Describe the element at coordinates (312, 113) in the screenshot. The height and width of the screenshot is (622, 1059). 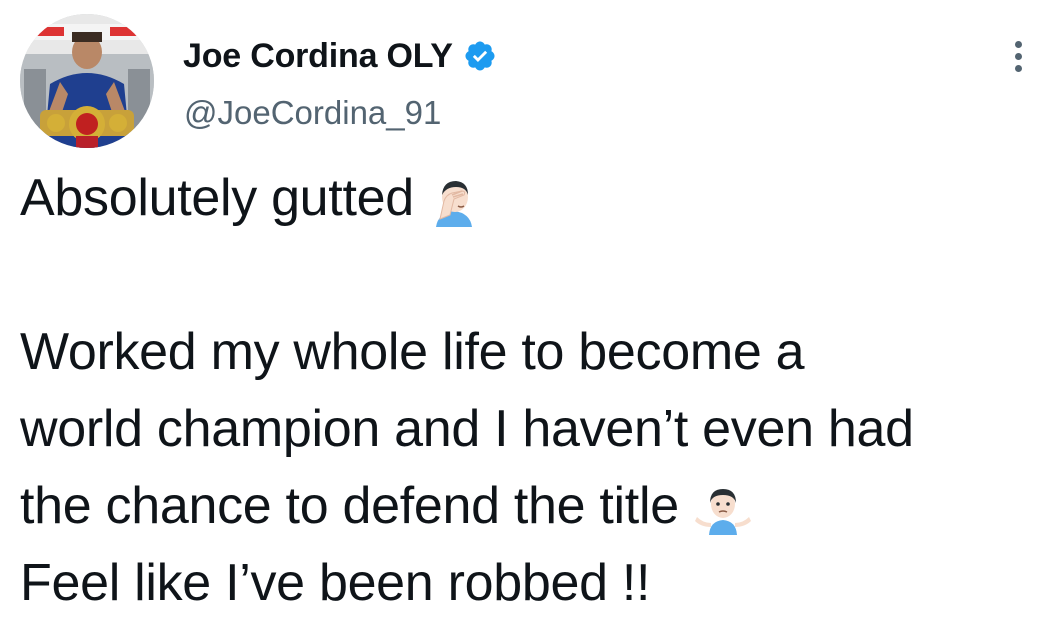
I see `author-handle: @JoeCordina_91` at that location.